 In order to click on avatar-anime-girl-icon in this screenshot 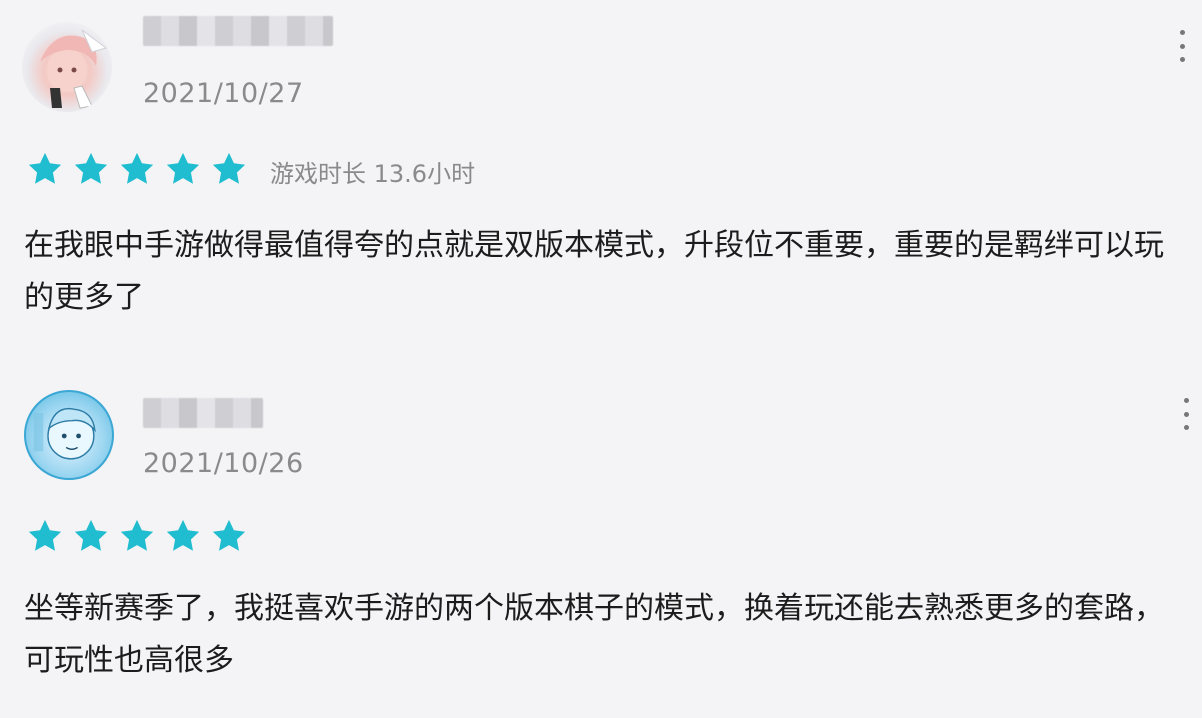, I will do `click(74, 69)`.